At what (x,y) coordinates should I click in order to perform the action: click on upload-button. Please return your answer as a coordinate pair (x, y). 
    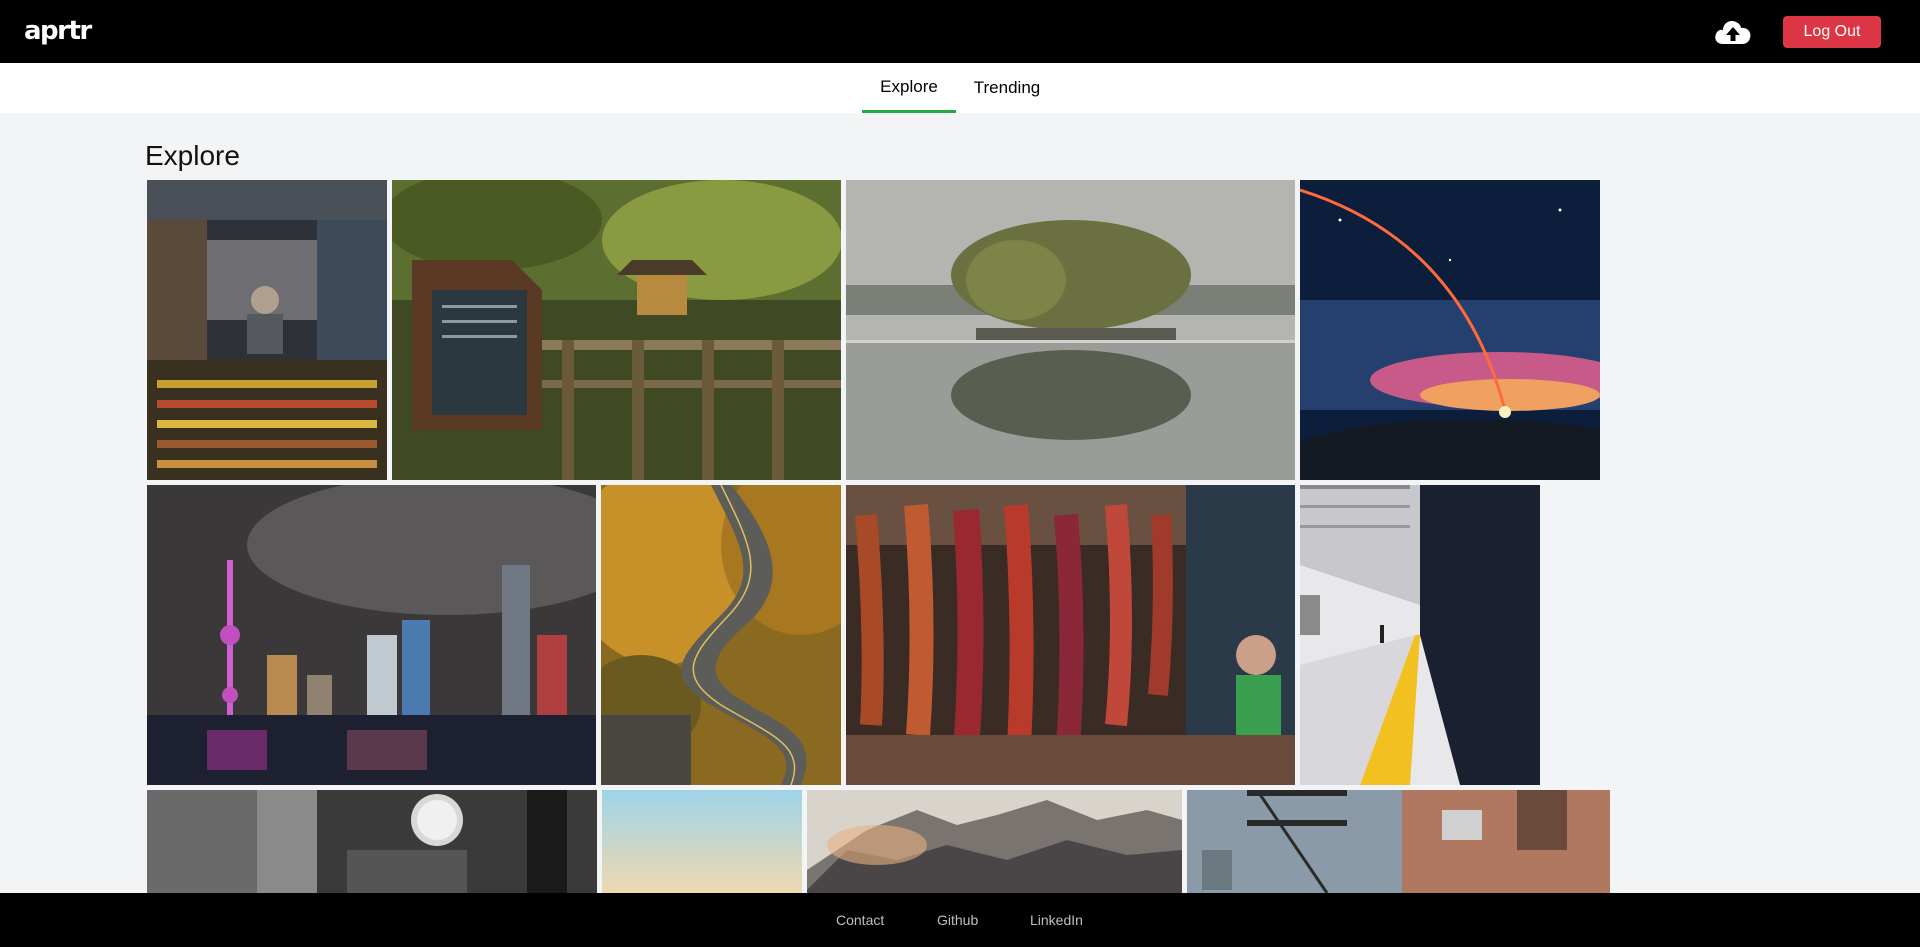
    Looking at the image, I should click on (1733, 32).